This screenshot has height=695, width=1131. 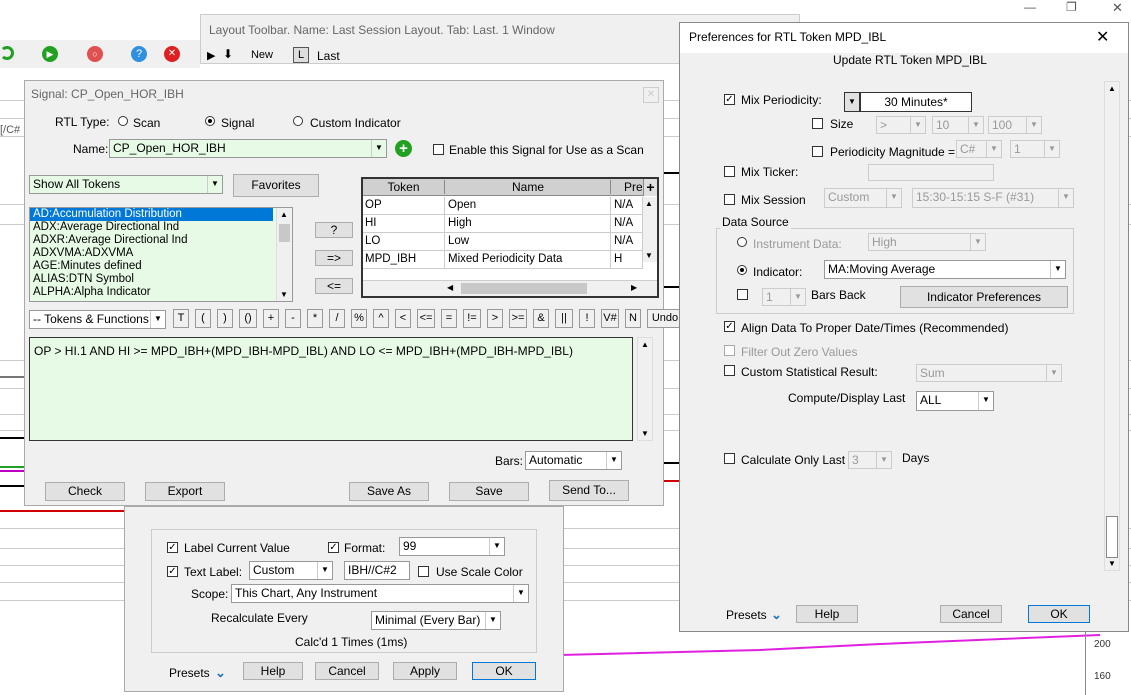 I want to click on add-row-icon: +, so click(x=650, y=187).